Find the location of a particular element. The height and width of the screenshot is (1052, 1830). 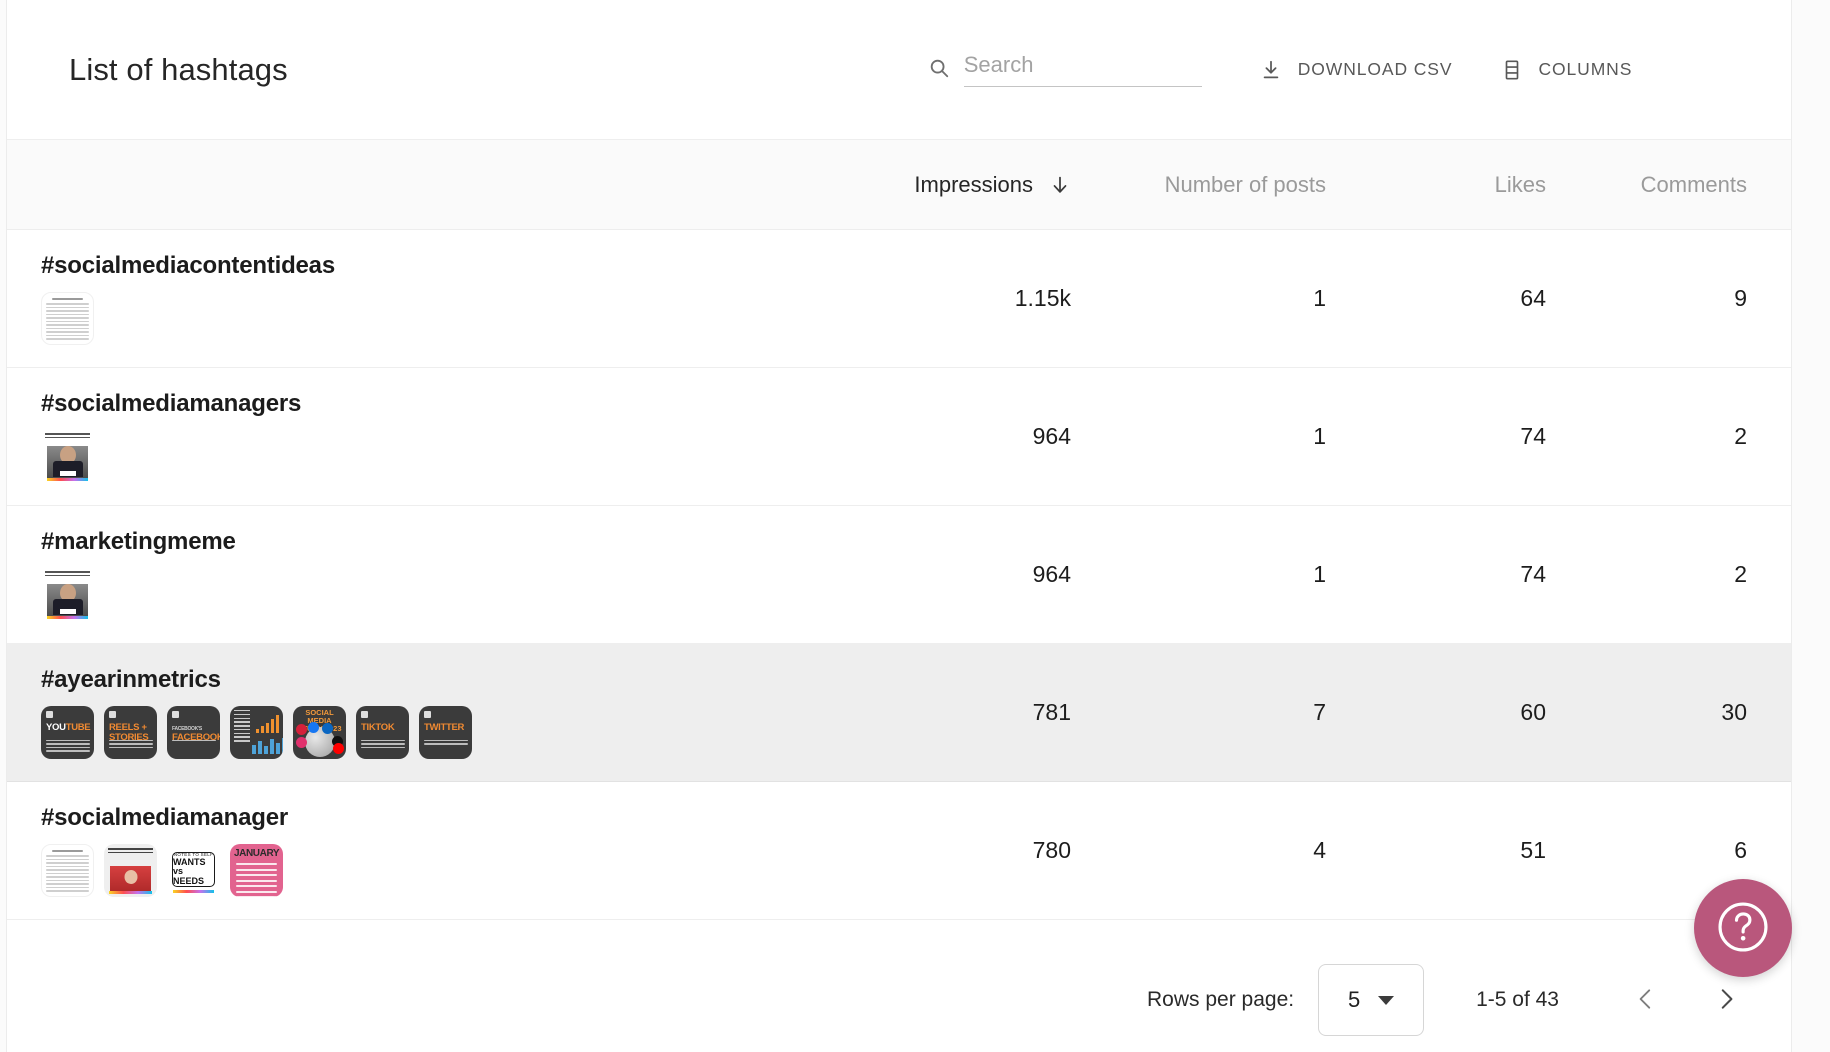

hashtag-cell: #socialmediacontentideas is located at coordinates (424, 299).